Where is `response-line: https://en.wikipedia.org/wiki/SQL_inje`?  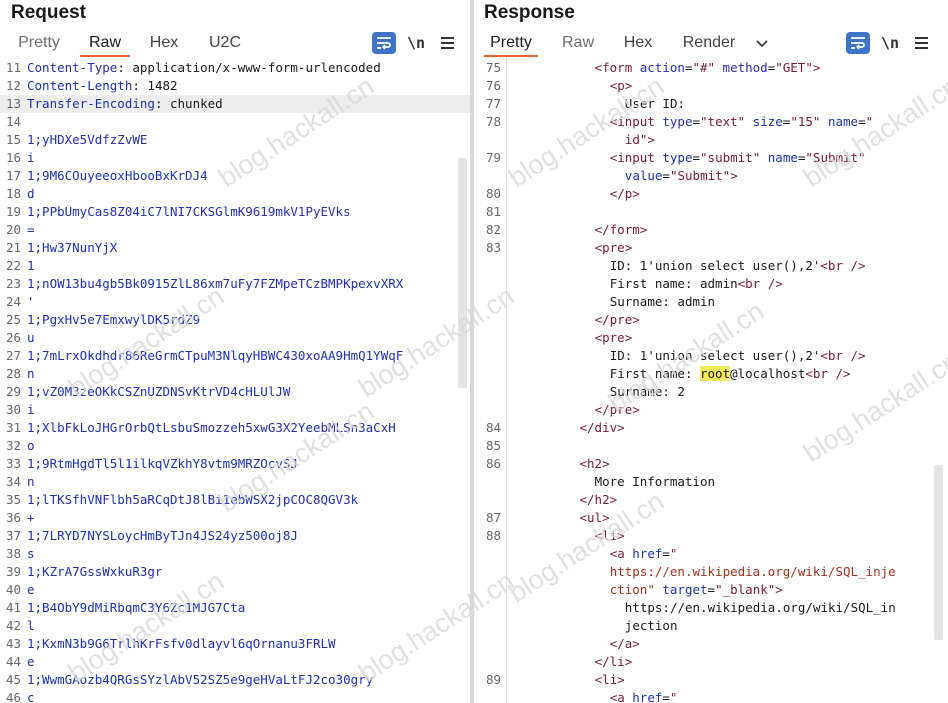
response-line: https://en.wikipedia.org/wiki/SQL_inje is located at coordinates (711, 572).